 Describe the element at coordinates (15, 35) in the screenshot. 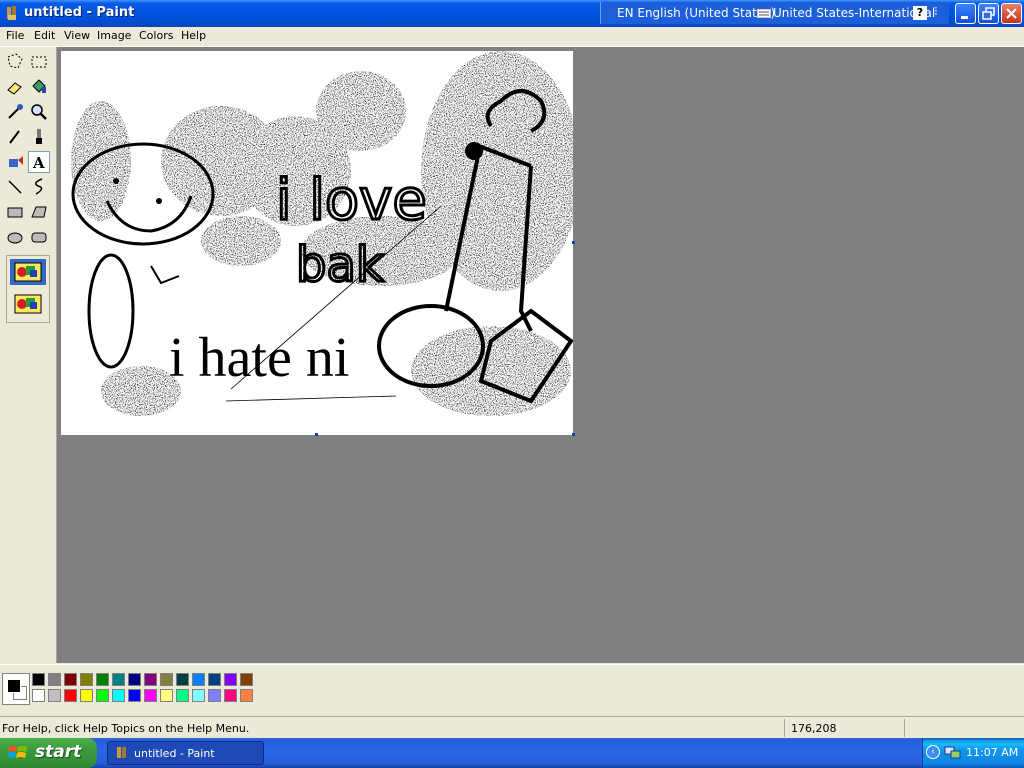

I see `menu-file: File` at that location.